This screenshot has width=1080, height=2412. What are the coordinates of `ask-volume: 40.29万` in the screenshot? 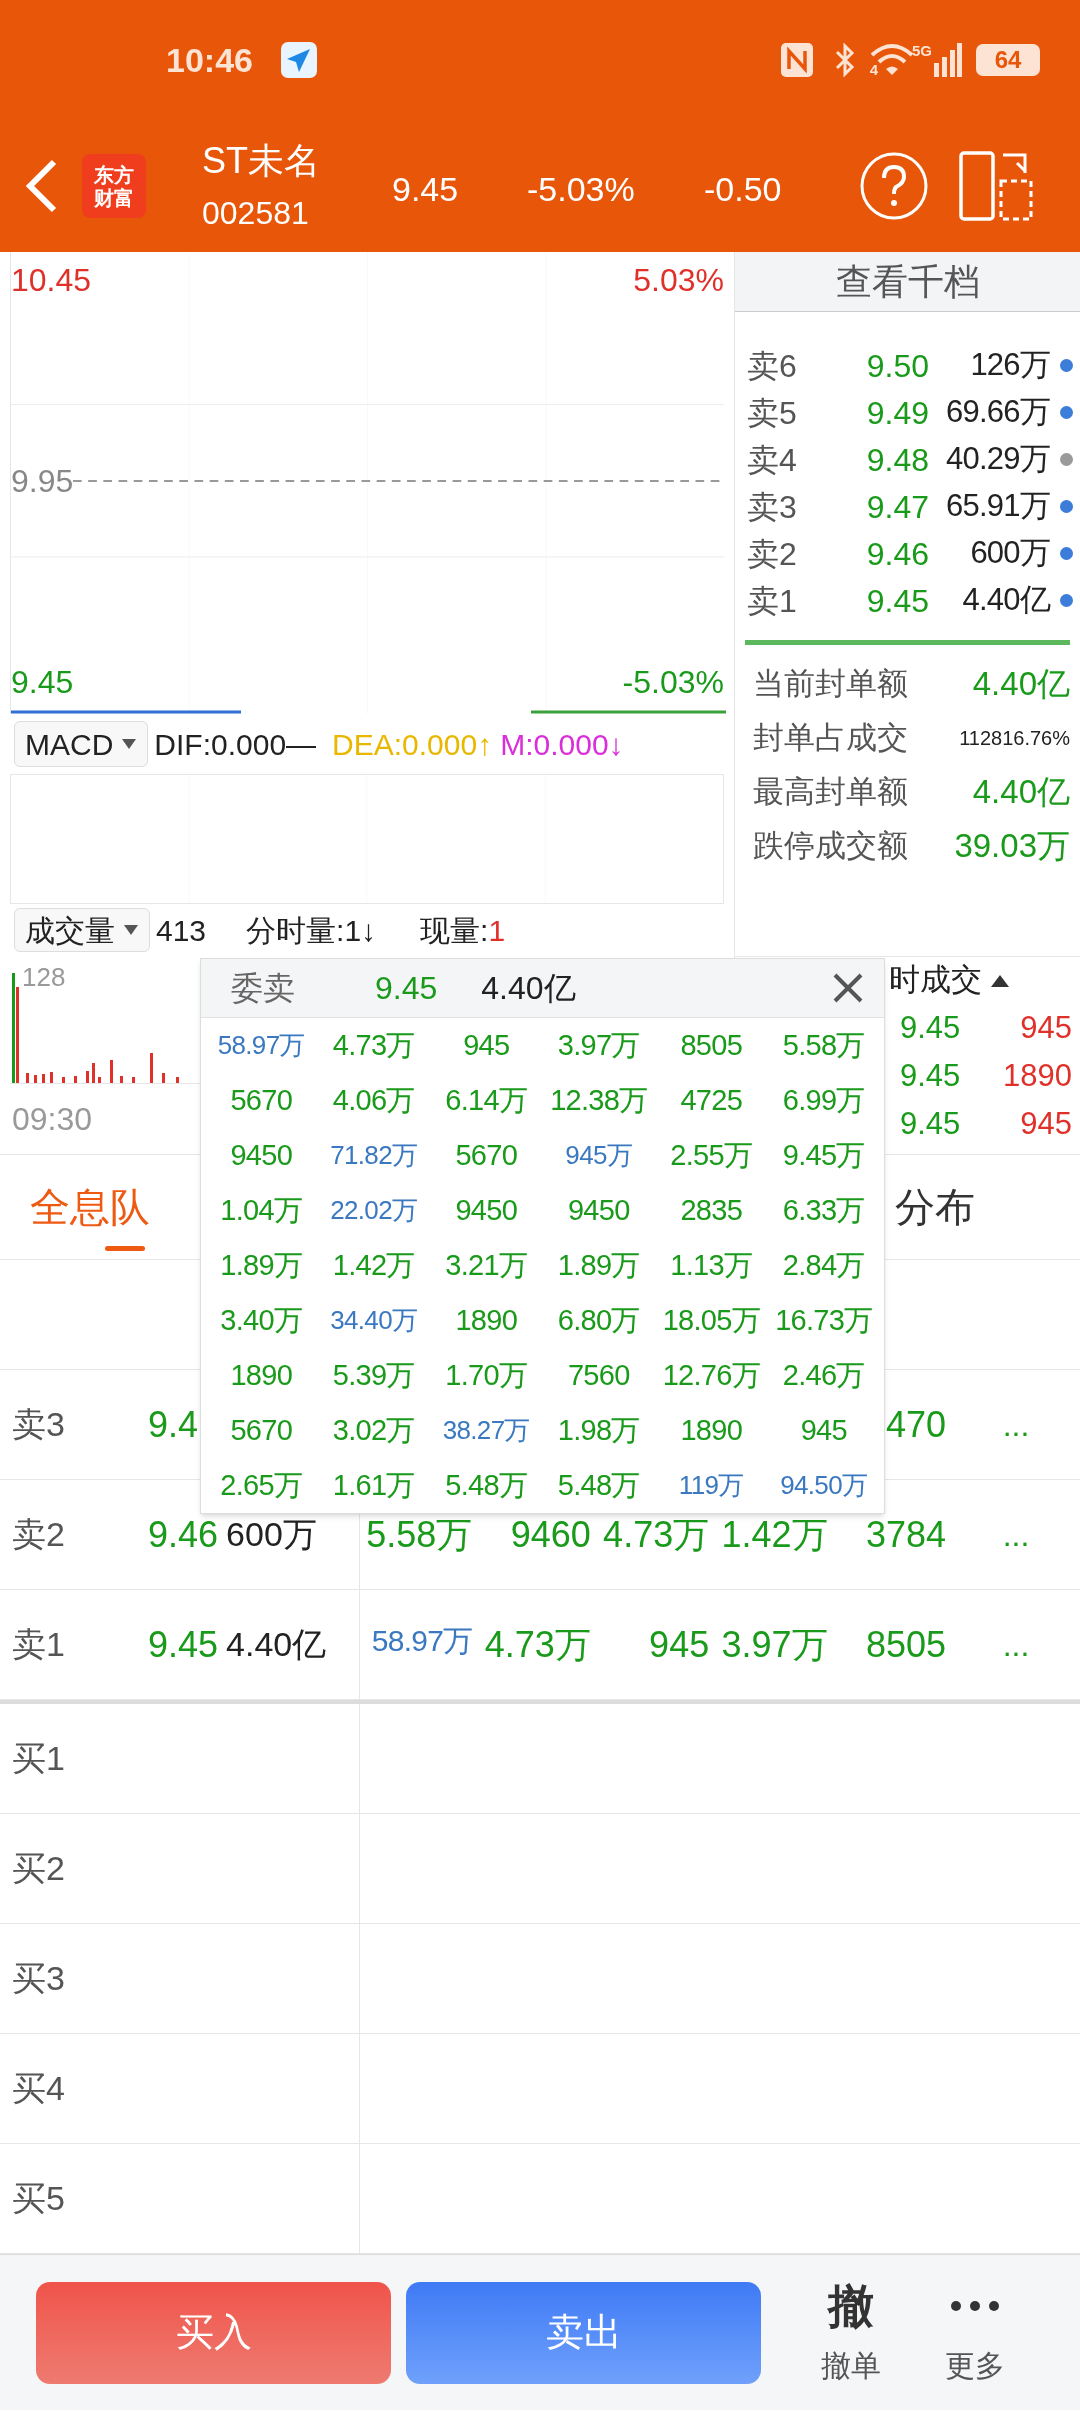 It's located at (997, 459).